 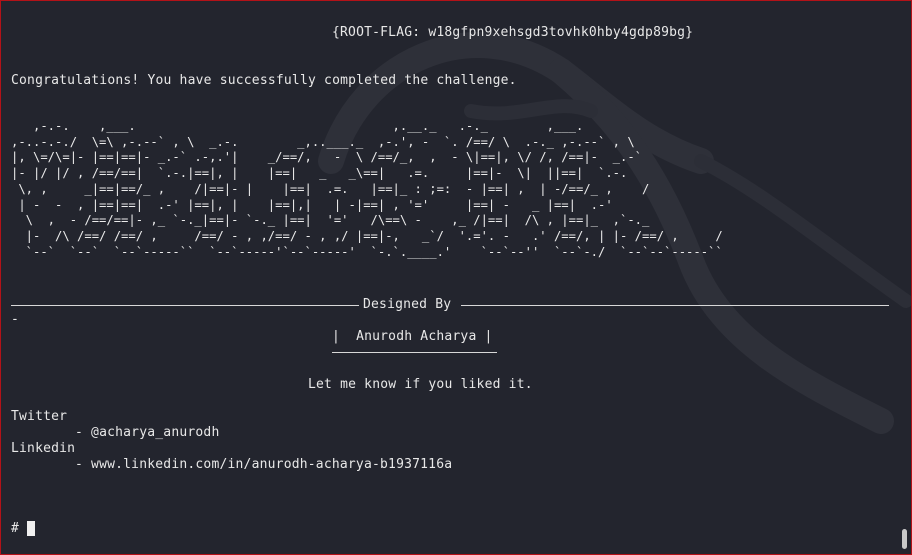 I want to click on author-underline, so click(x=414, y=352).